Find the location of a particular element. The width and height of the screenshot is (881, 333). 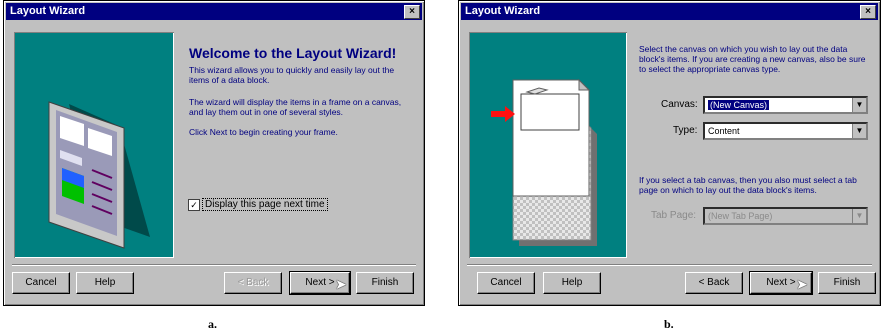

tab-page-value: (New Tab Page) is located at coordinates (740, 216).